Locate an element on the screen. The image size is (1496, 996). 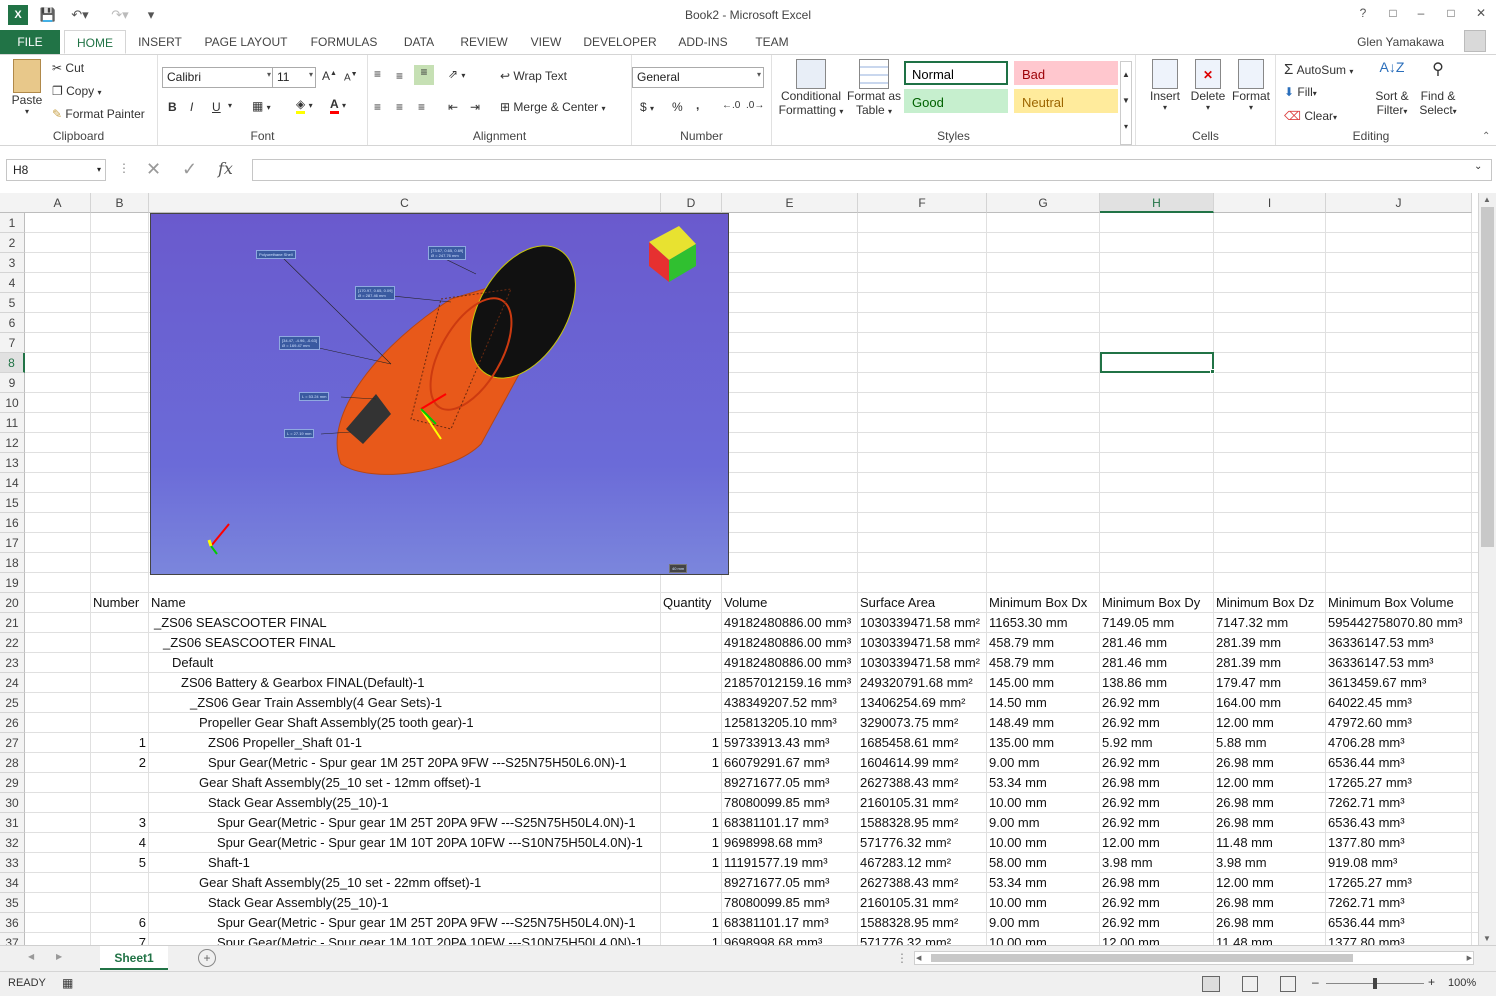
column-label-cell: Quantity is located at coordinates (692, 603).